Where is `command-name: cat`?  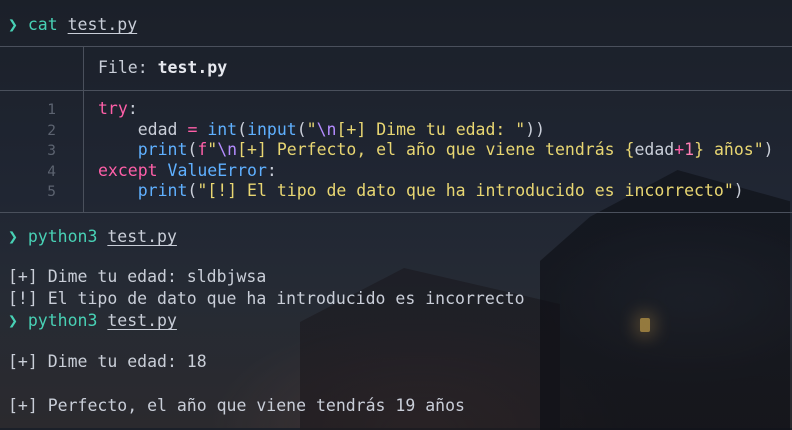 command-name: cat is located at coordinates (42, 24).